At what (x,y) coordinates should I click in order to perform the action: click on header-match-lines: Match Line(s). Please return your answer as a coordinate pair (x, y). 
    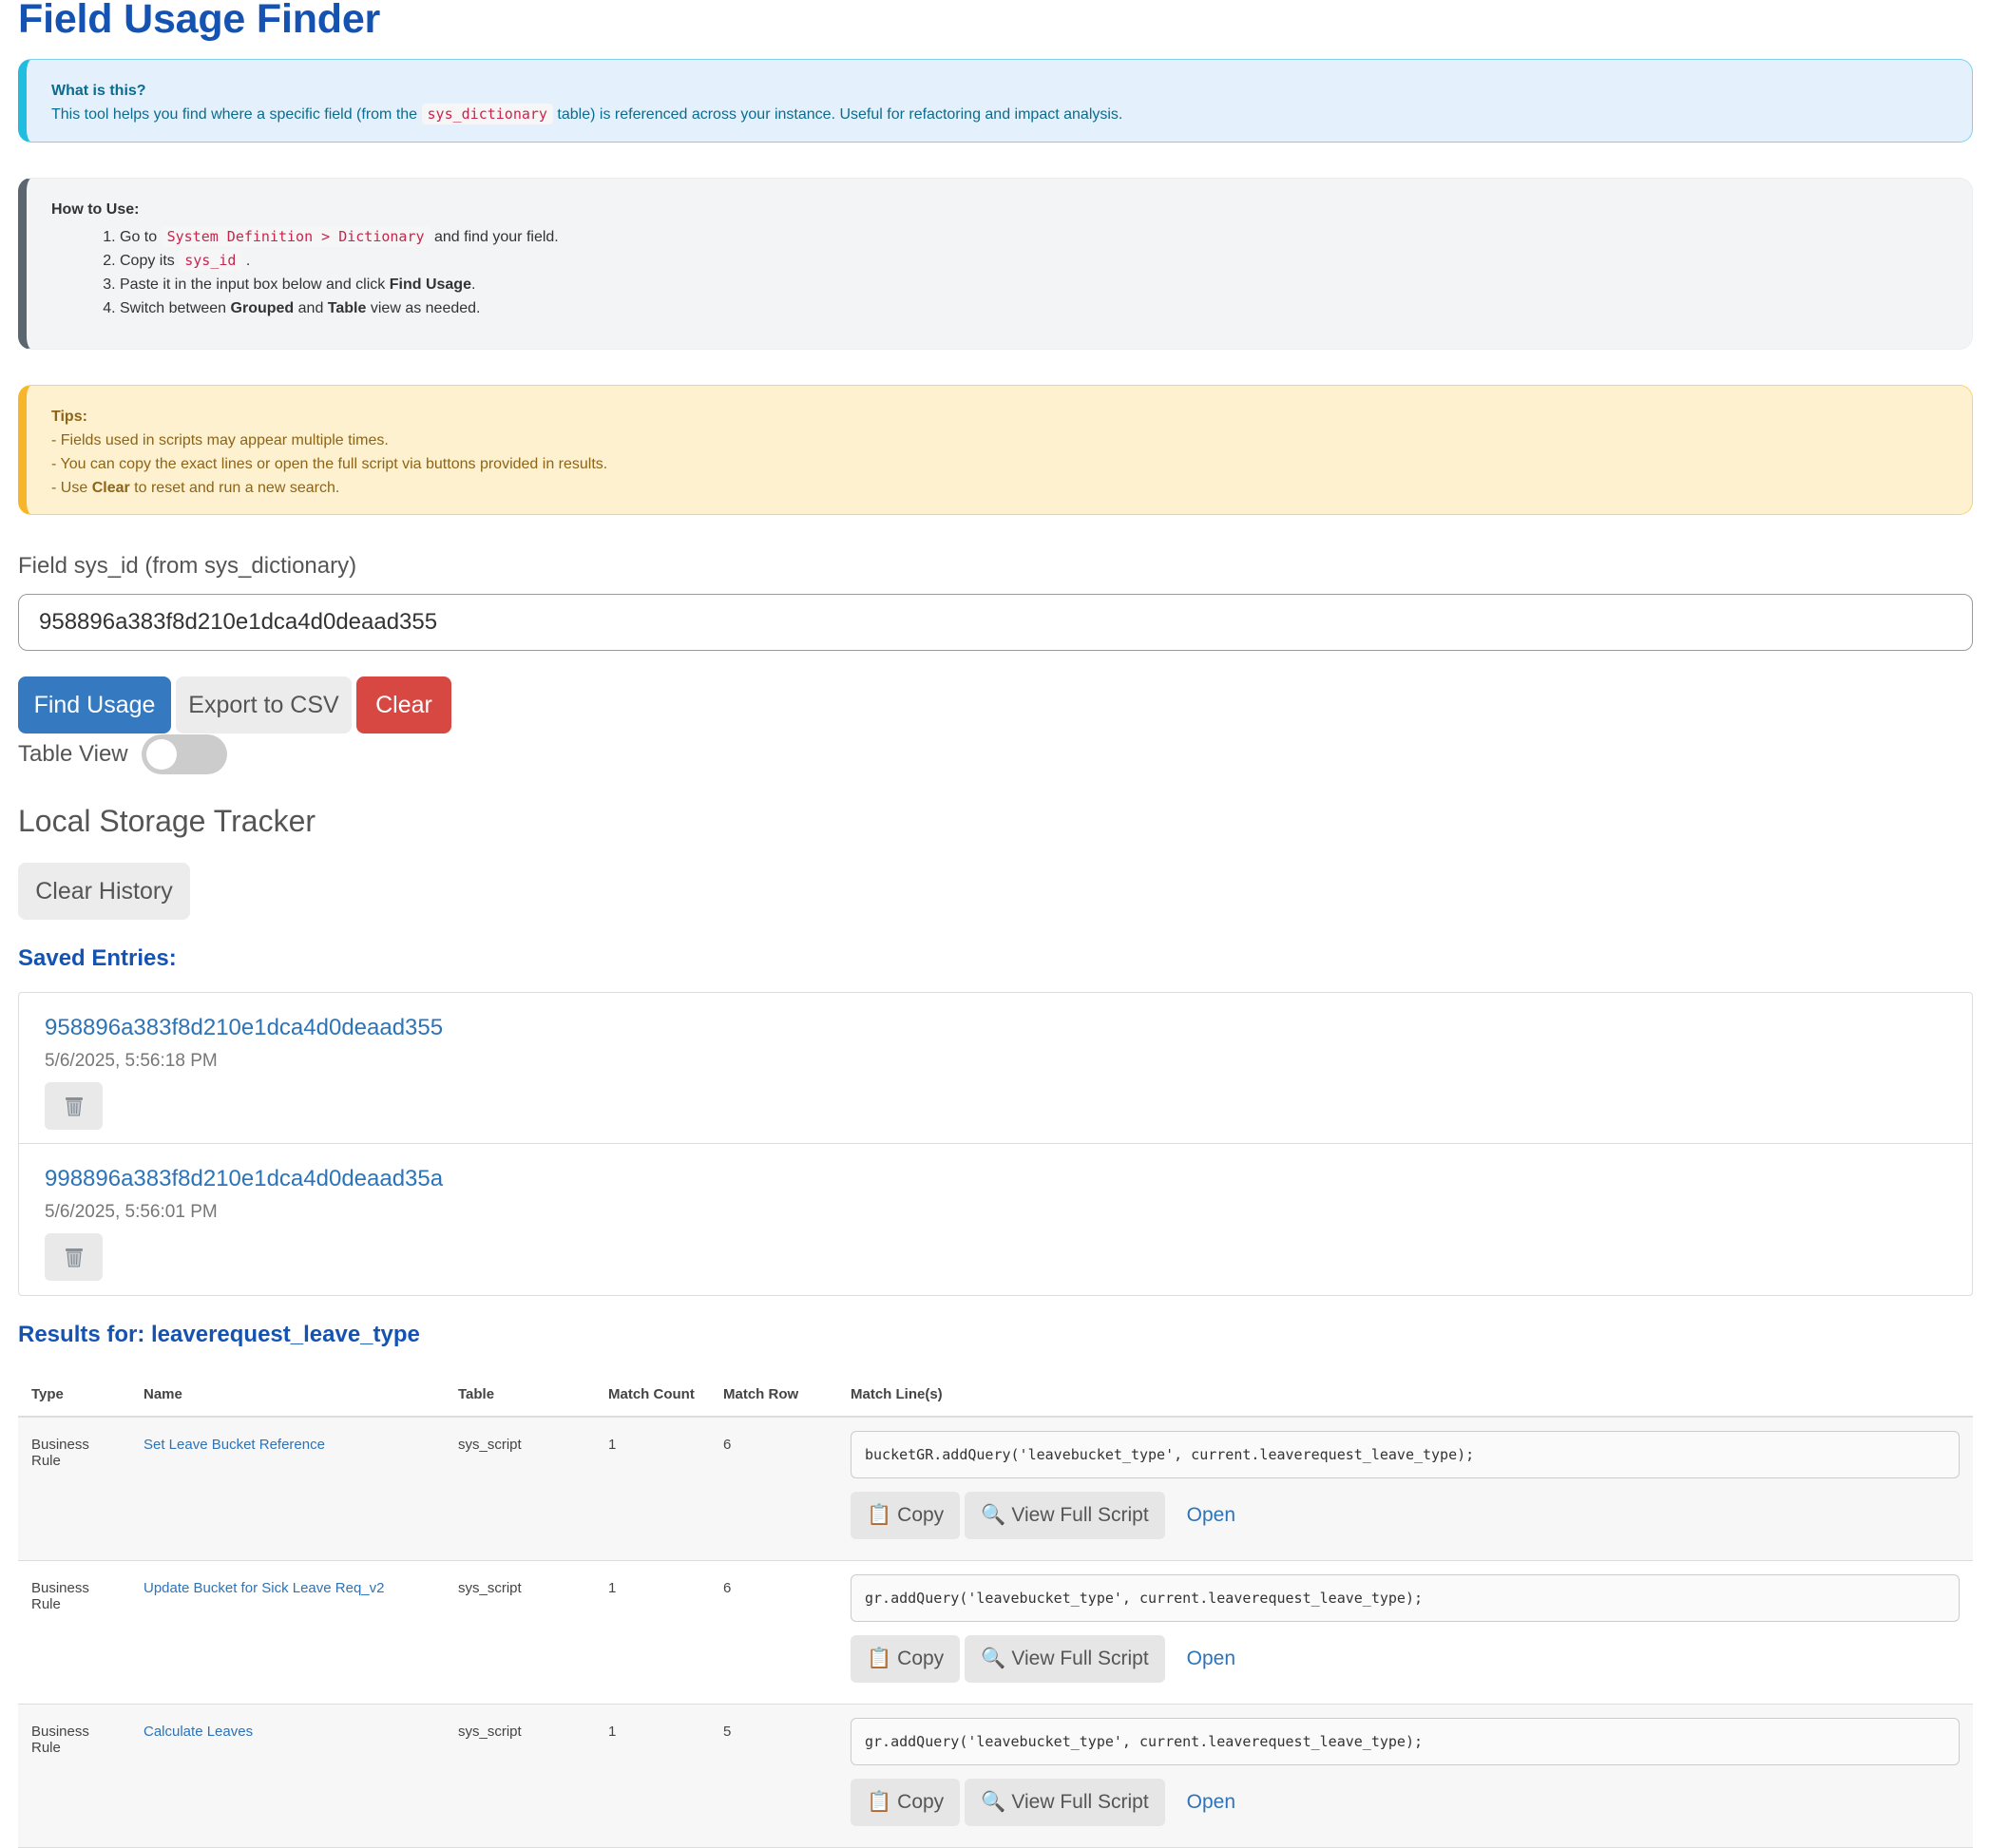
    Looking at the image, I should click on (1405, 1395).